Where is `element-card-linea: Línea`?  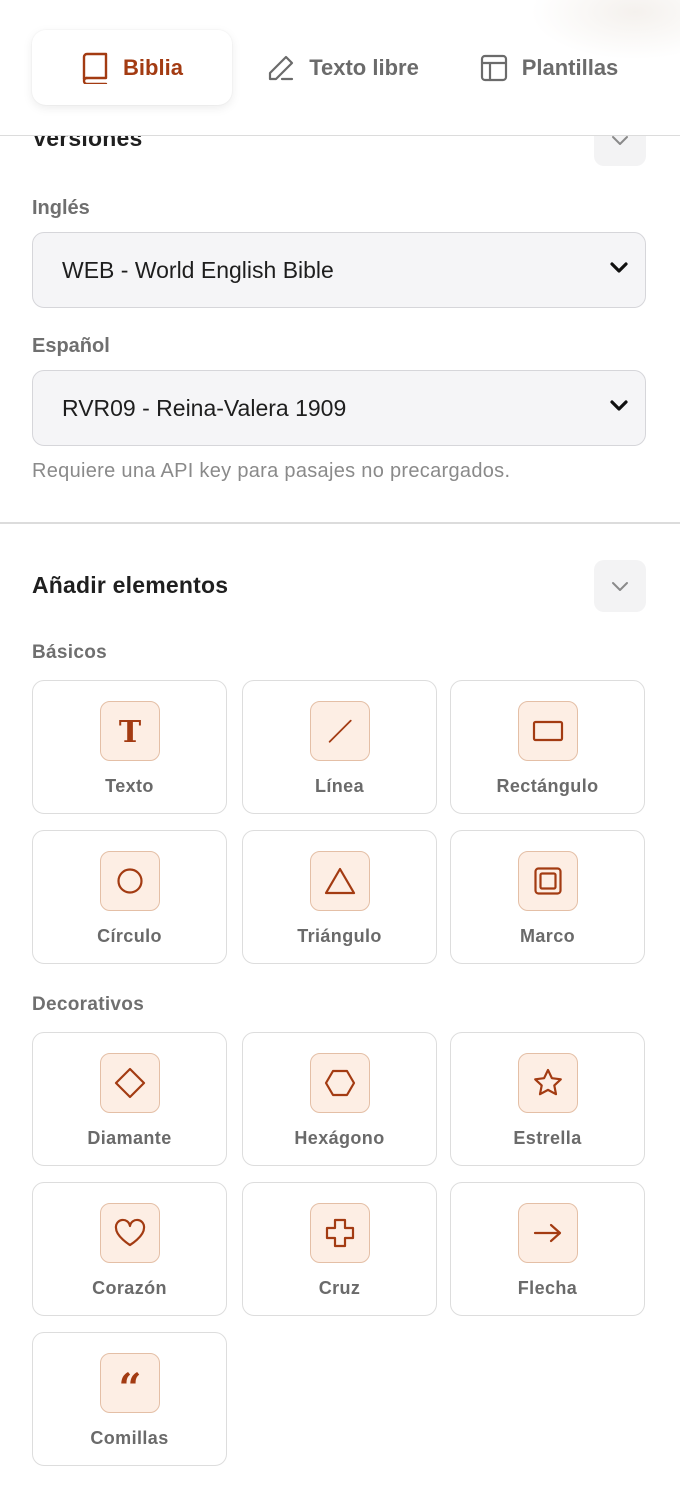
element-card-linea: Línea is located at coordinates (339, 747).